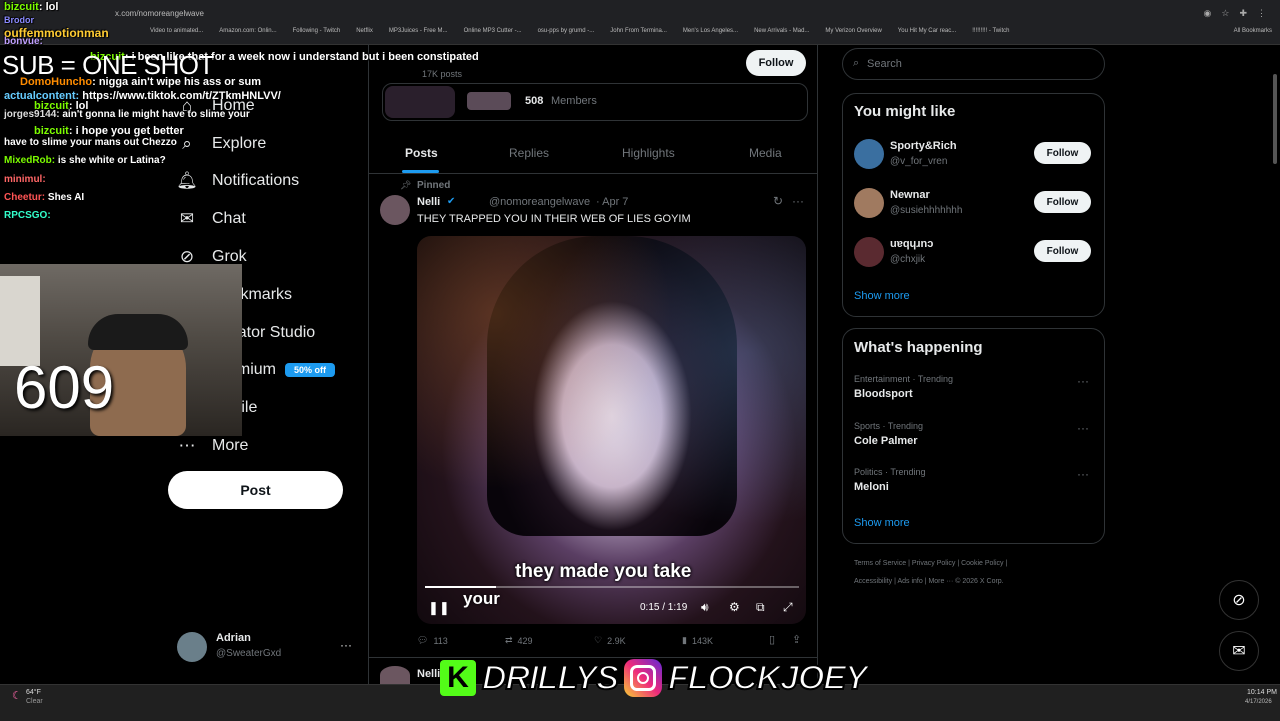 Image resolution: width=1280 pixels, height=721 pixels. Describe the element at coordinates (871, 487) in the screenshot. I see `trend-name: Meloni` at that location.